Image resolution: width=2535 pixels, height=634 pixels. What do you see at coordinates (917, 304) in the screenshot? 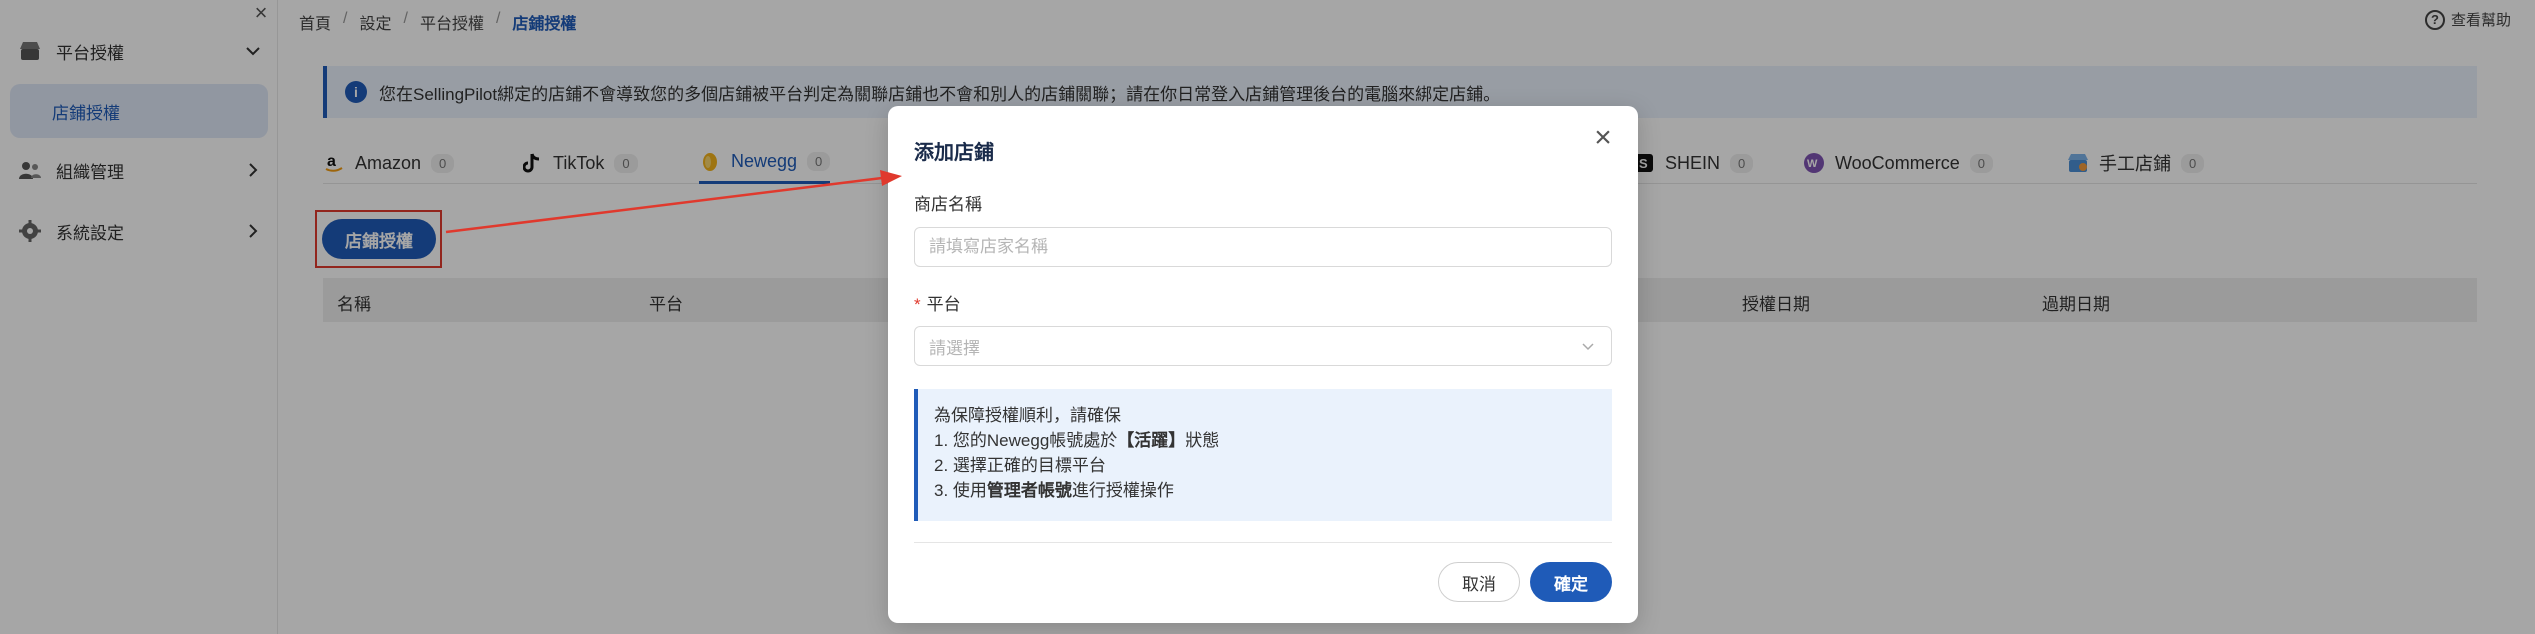
I see `required-mark: *` at bounding box center [917, 304].